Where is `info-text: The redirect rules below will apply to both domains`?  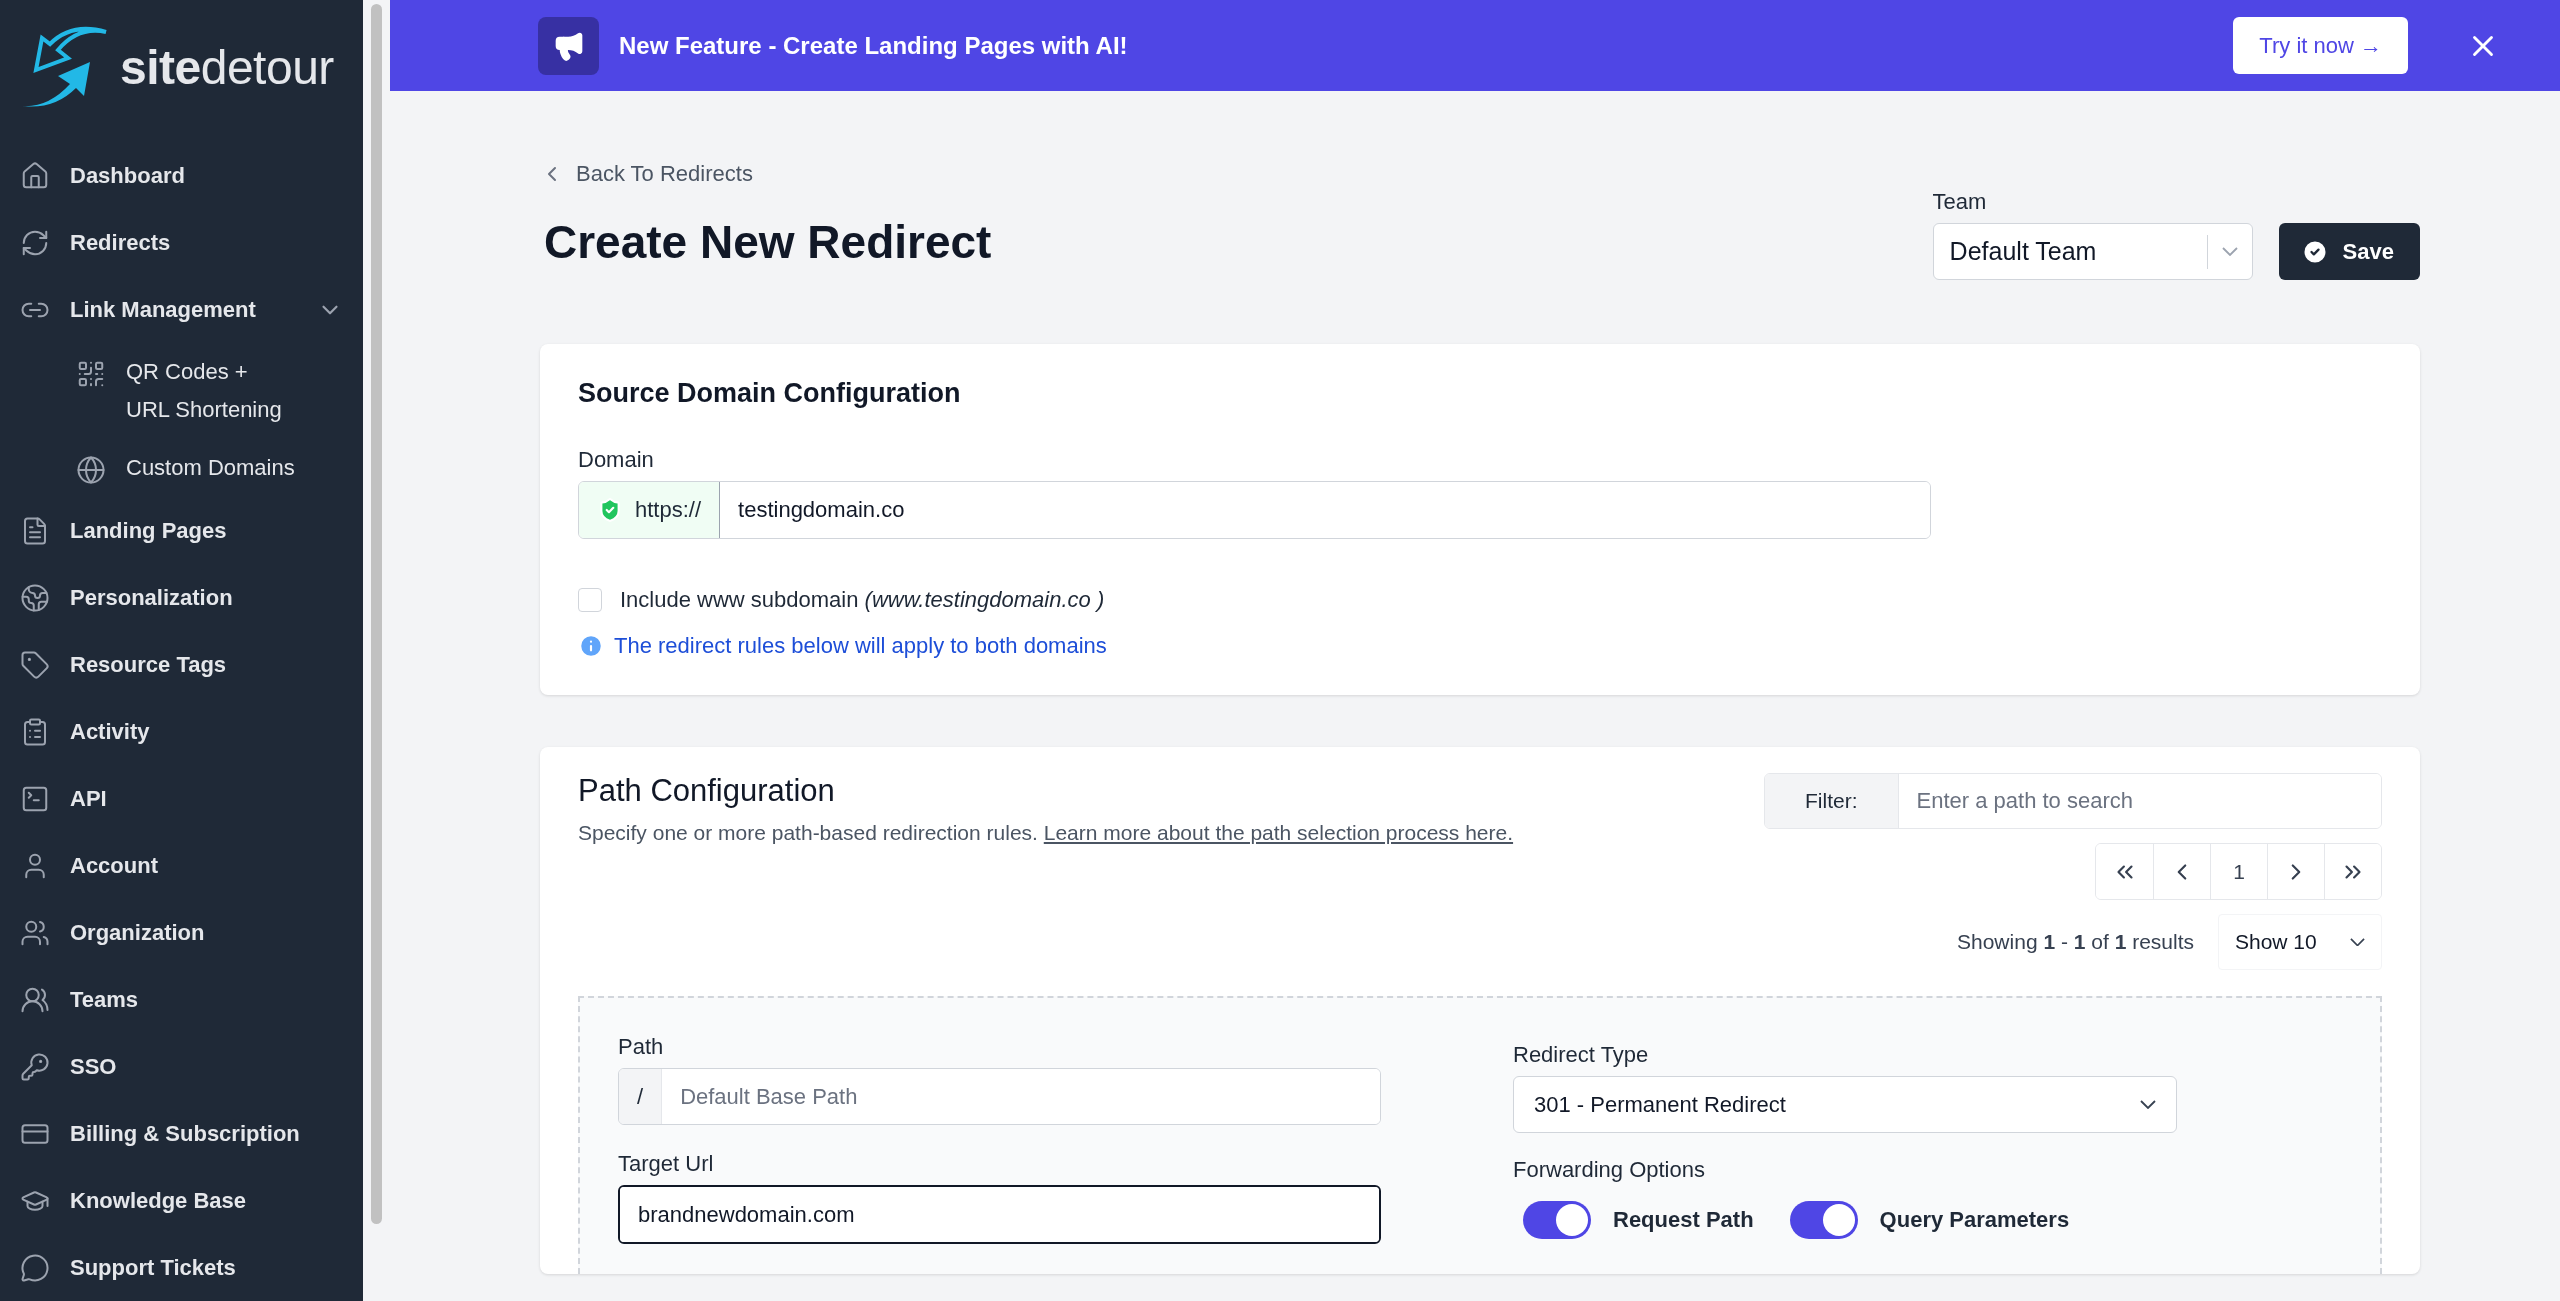 info-text: The redirect rules below will apply to both domains is located at coordinates (860, 646).